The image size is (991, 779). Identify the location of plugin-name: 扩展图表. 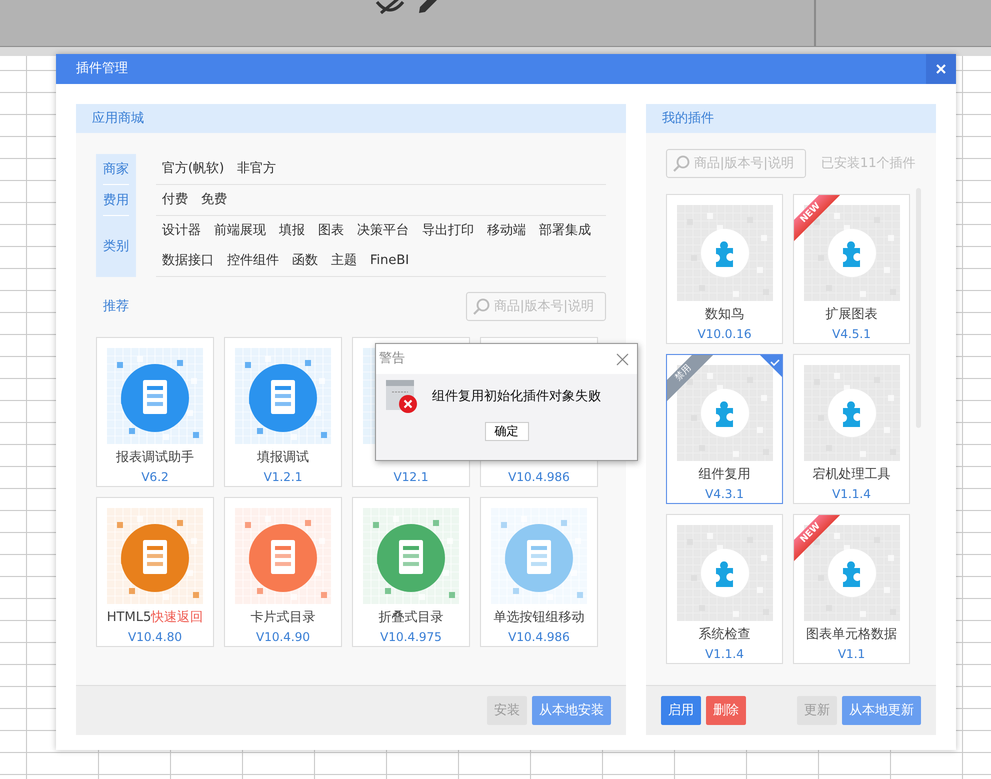
(852, 315).